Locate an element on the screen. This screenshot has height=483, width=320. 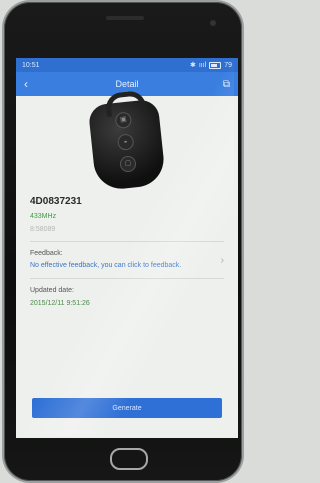
earpiece-speaker is located at coordinates (125, 18).